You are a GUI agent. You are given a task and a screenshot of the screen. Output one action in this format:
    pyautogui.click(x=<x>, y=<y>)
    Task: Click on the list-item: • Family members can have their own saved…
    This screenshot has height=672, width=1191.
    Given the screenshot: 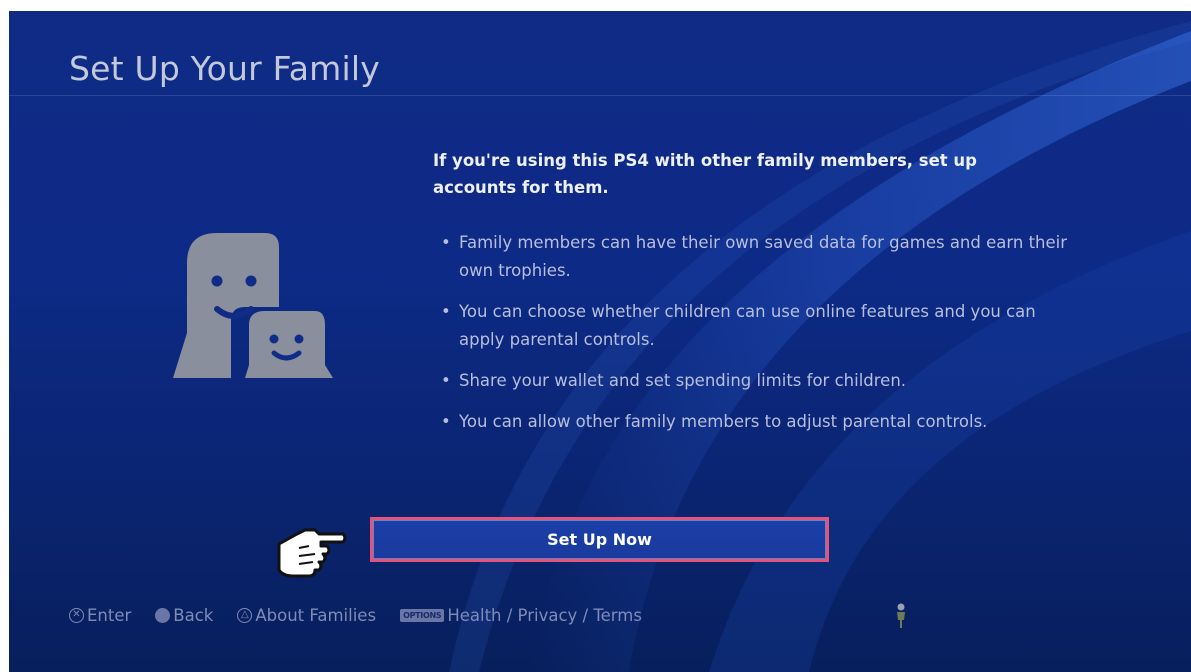 What is the action you would take?
    pyautogui.click(x=758, y=257)
    